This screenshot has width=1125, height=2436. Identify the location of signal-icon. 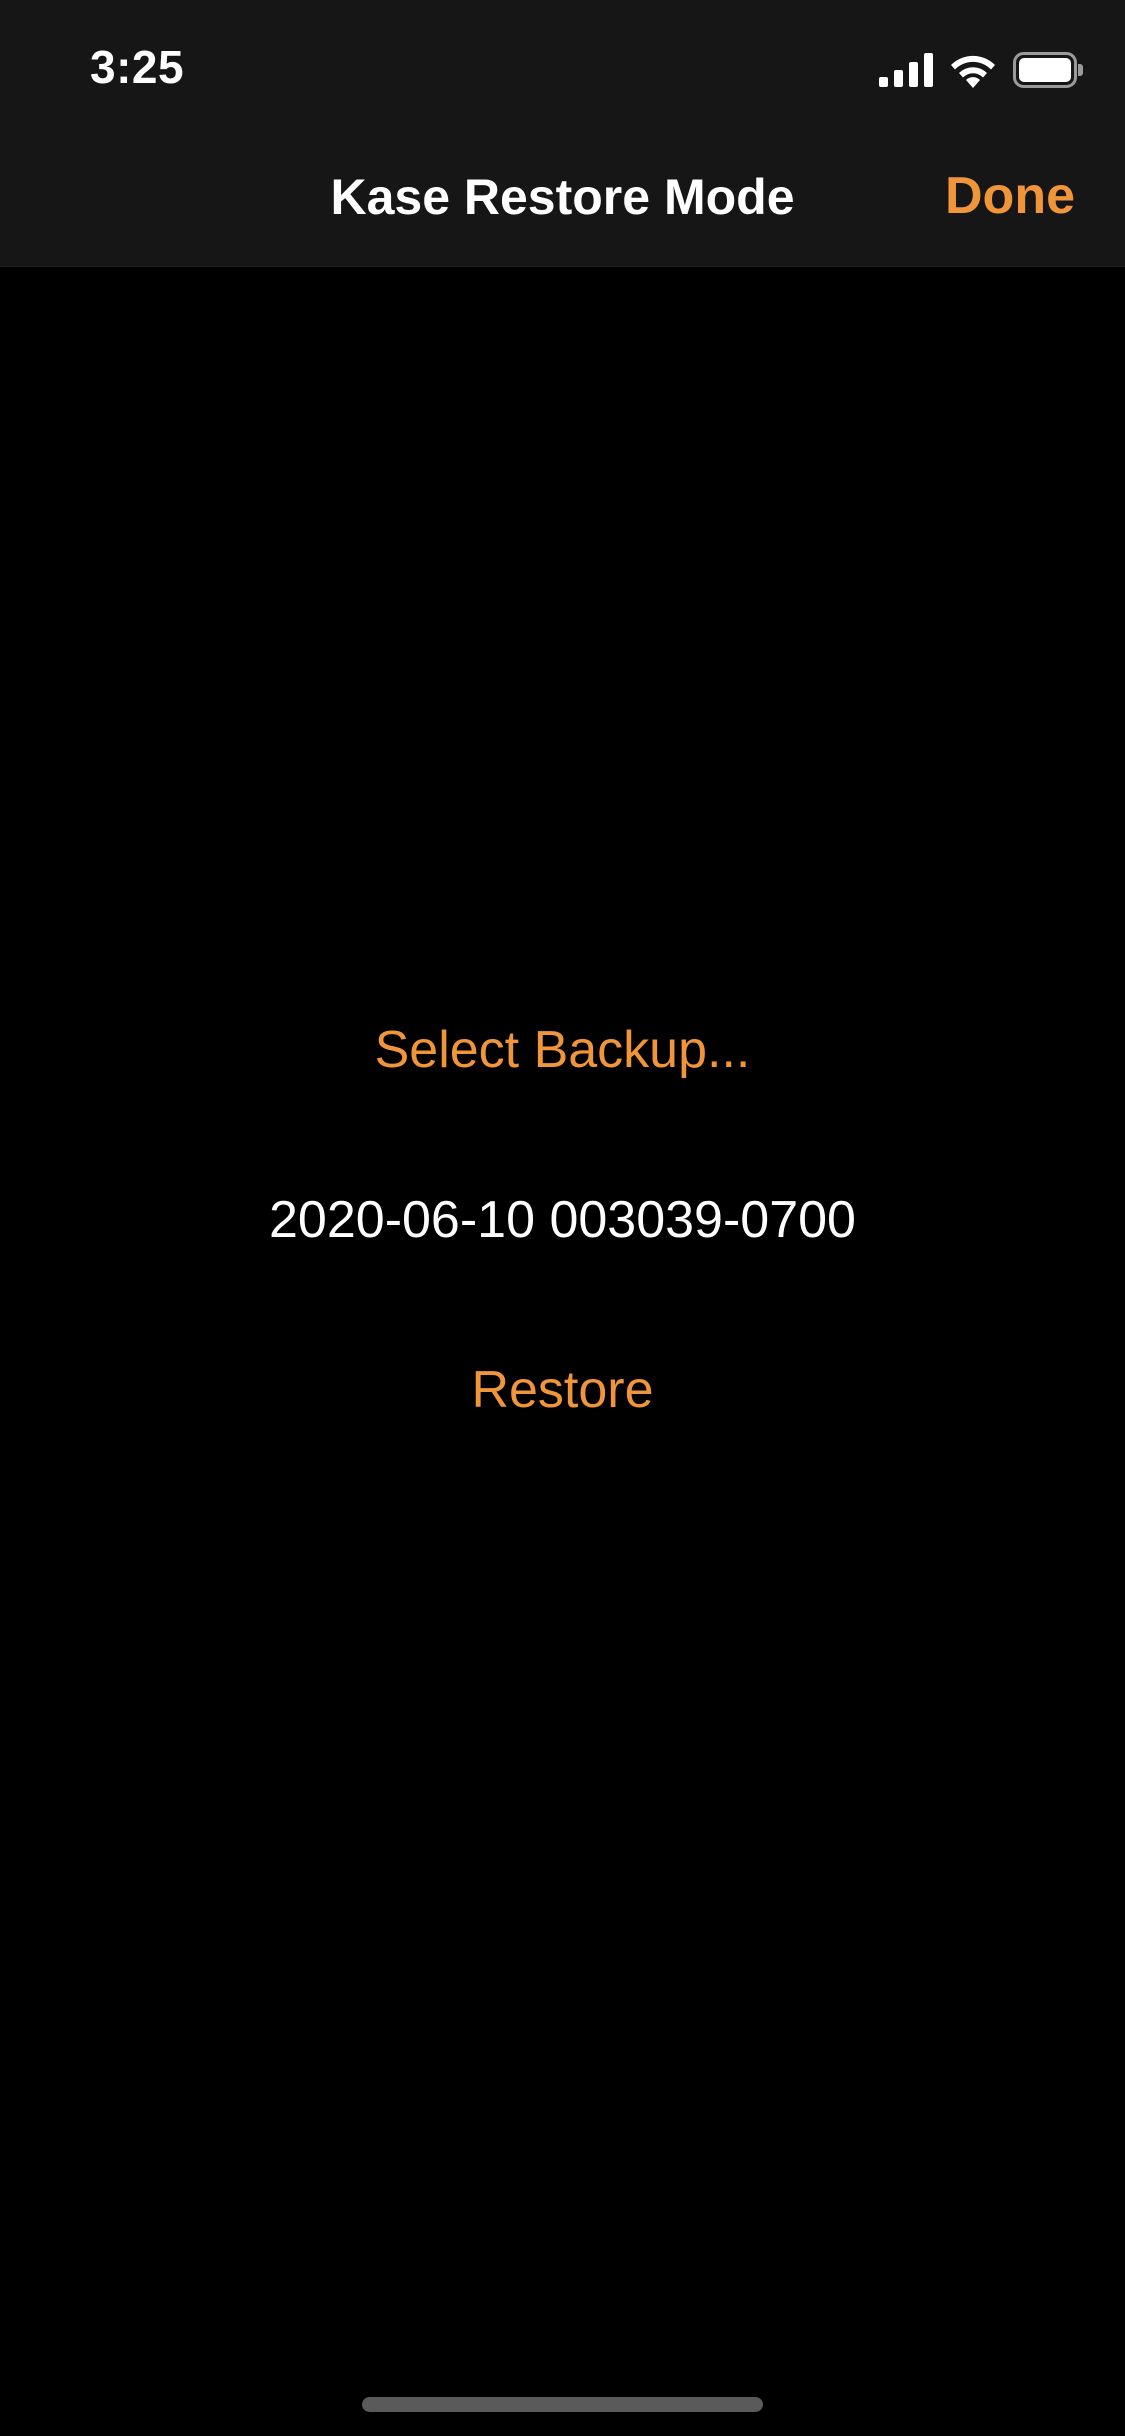
(906, 70).